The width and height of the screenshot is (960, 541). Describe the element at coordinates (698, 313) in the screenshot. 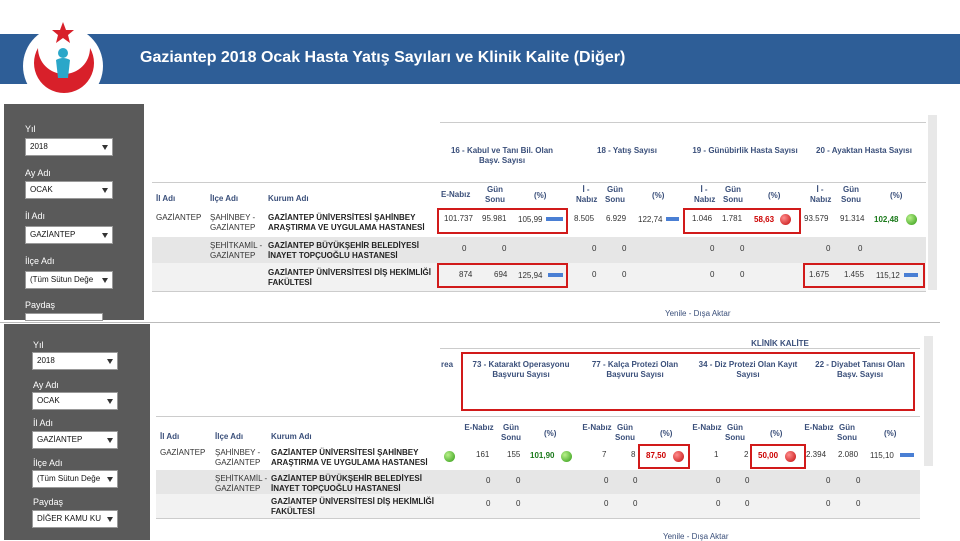

I see `refresh-export-link: Yenile - Dışa Aktar` at that location.